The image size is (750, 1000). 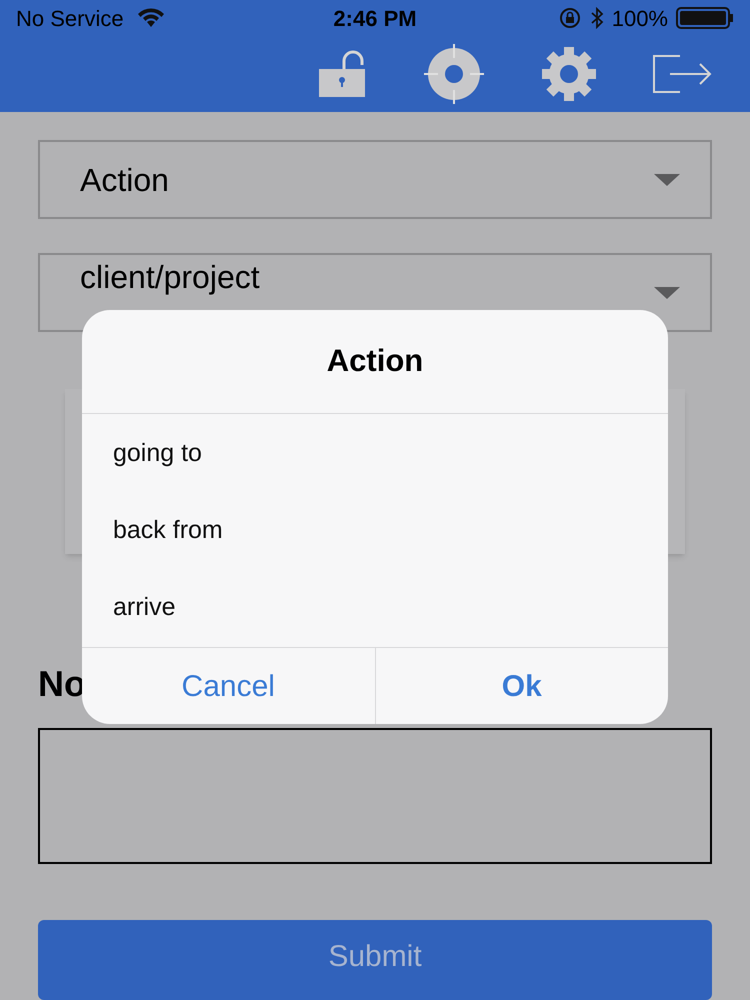 I want to click on unlock-icon, so click(x=342, y=74).